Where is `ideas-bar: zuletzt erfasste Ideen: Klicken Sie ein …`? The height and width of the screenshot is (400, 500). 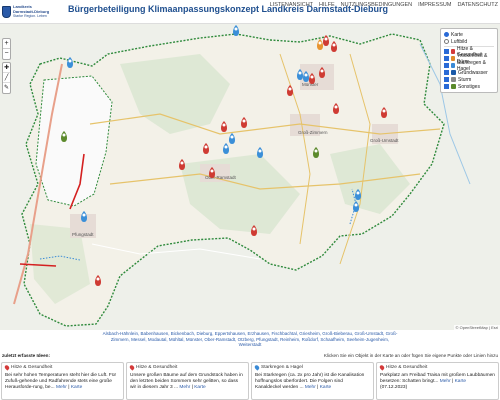 ideas-bar: zuletzt erfasste Ideen: Klicken Sie ein … is located at coordinates (250, 356).